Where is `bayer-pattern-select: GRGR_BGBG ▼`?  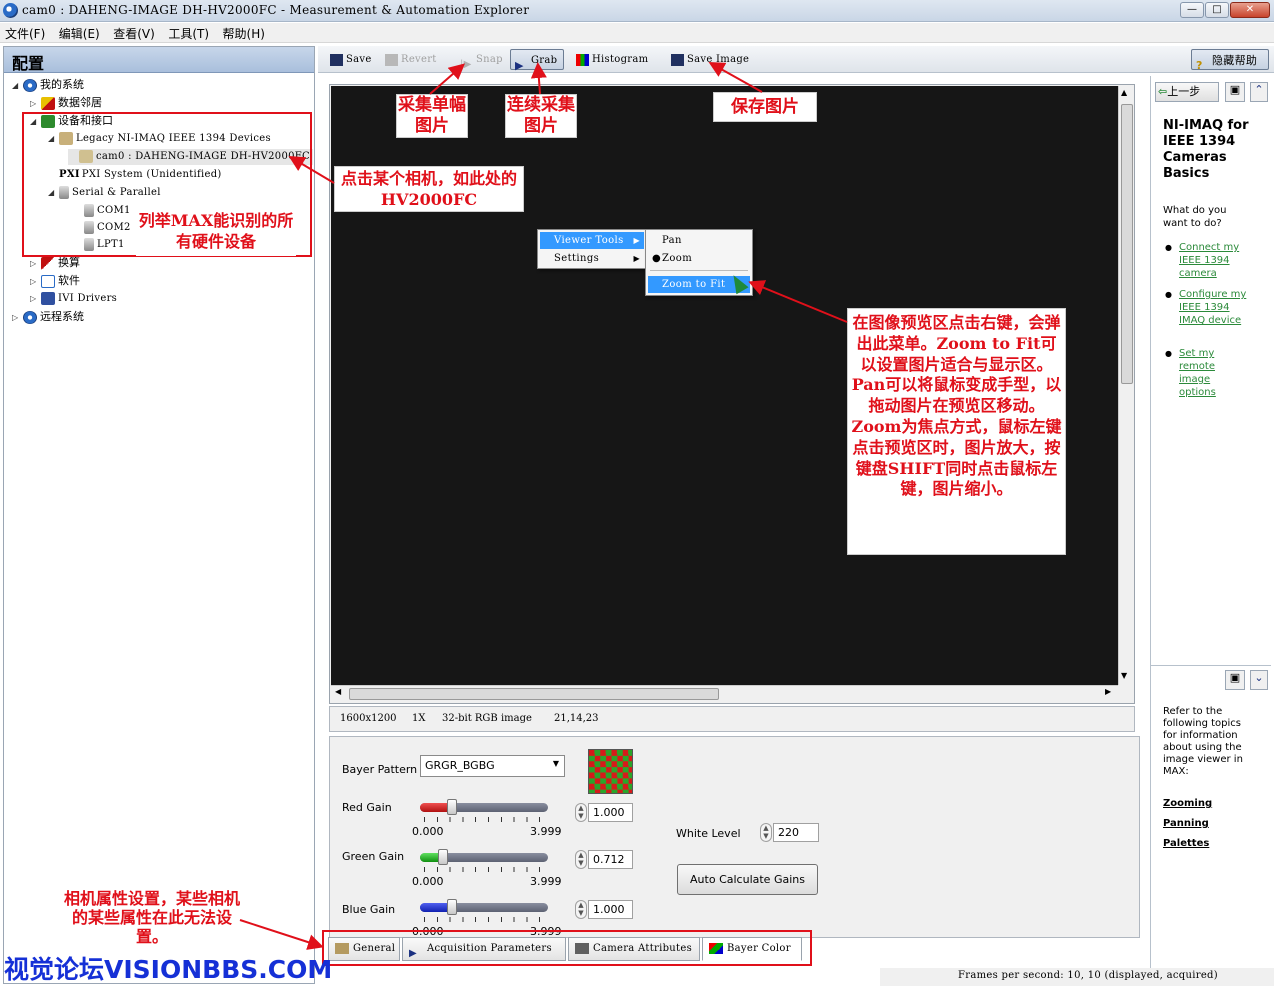
bayer-pattern-select: GRGR_BGBG ▼ is located at coordinates (492, 766).